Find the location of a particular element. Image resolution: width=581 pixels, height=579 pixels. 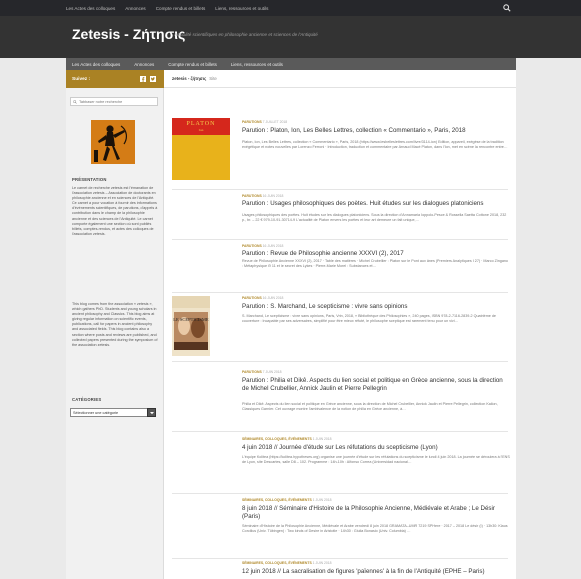

topbar-item-actes: Les Actes des colloques is located at coordinates (90, 8).